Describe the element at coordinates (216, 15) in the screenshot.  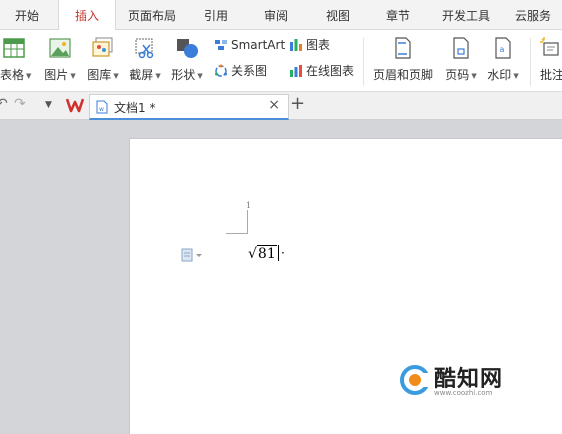
I see `tab-references: 引用` at that location.